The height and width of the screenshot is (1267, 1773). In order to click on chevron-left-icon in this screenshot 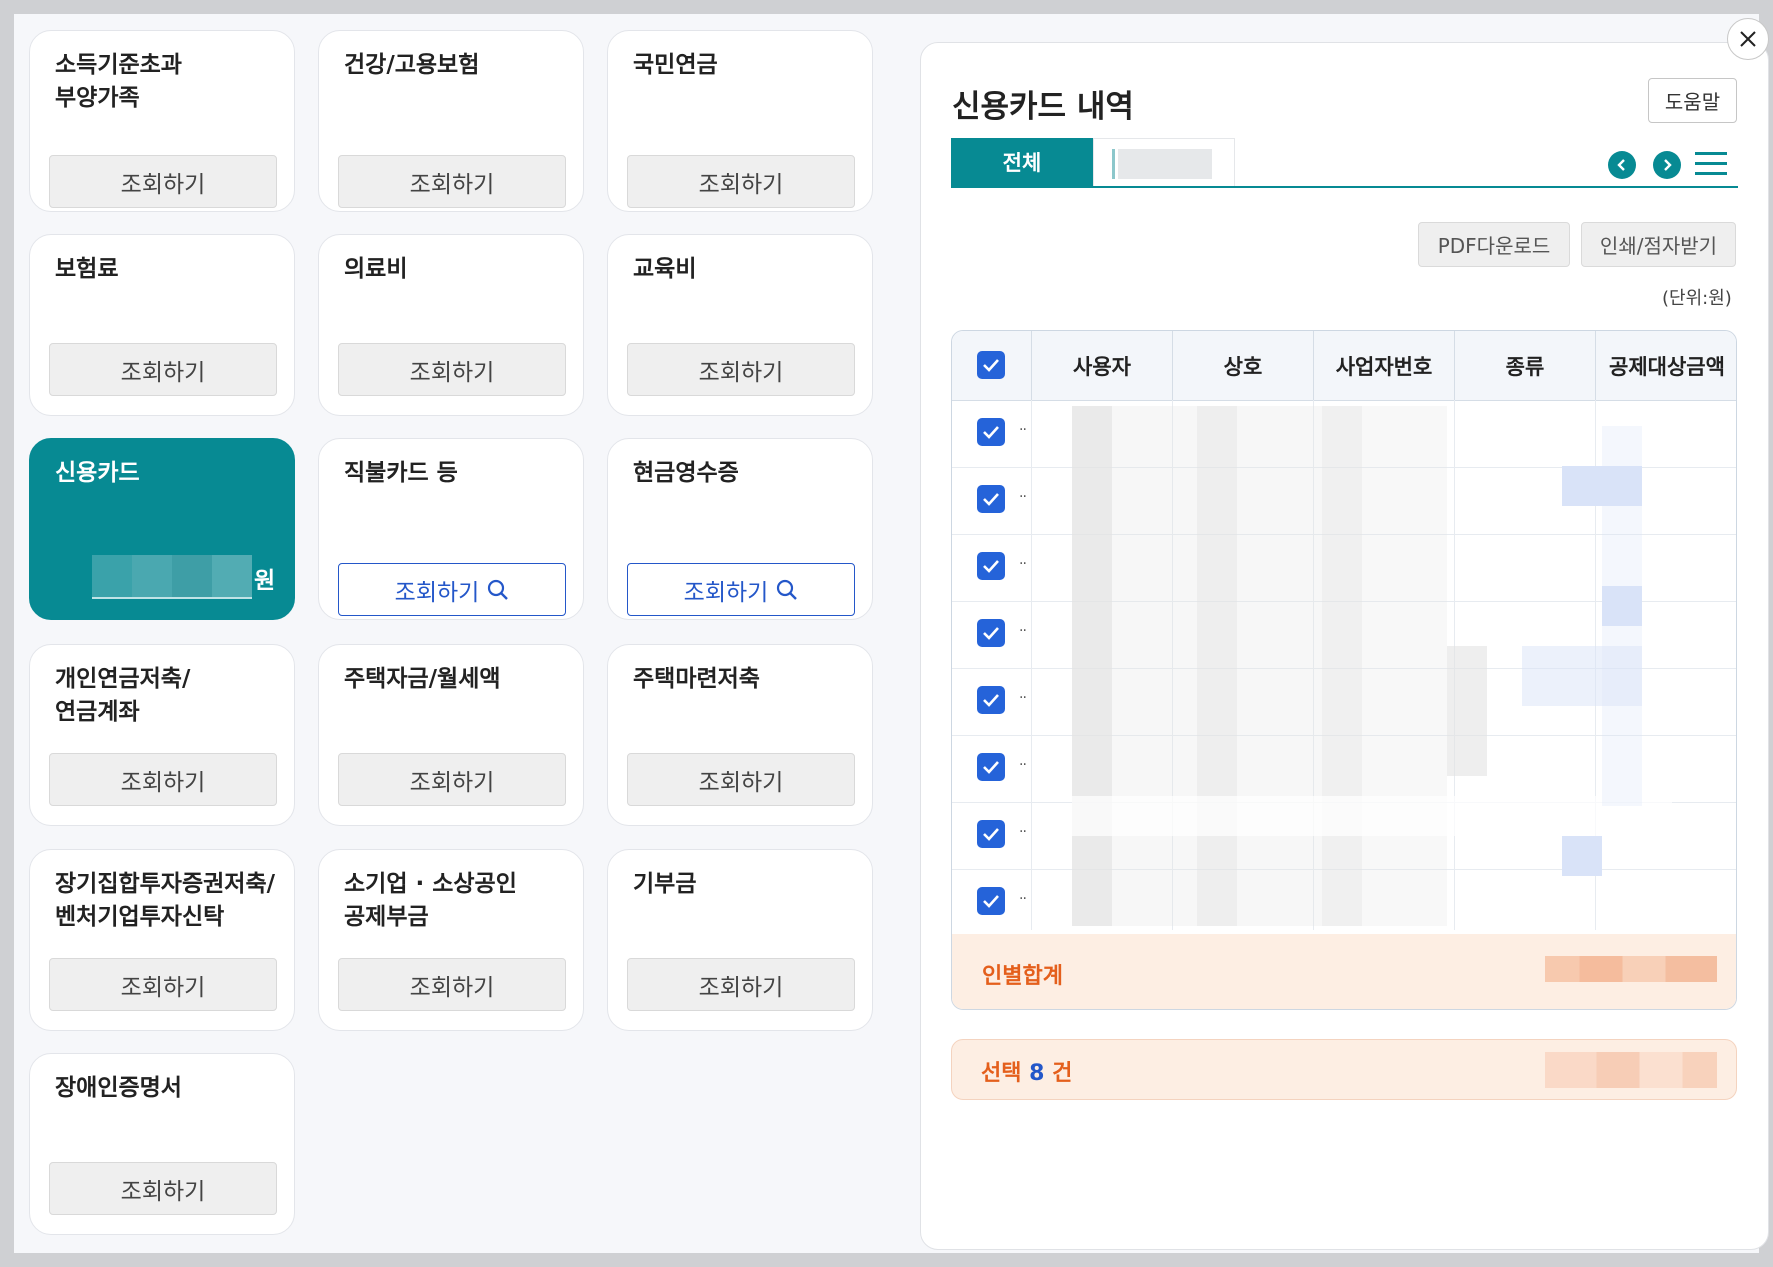, I will do `click(1621, 165)`.